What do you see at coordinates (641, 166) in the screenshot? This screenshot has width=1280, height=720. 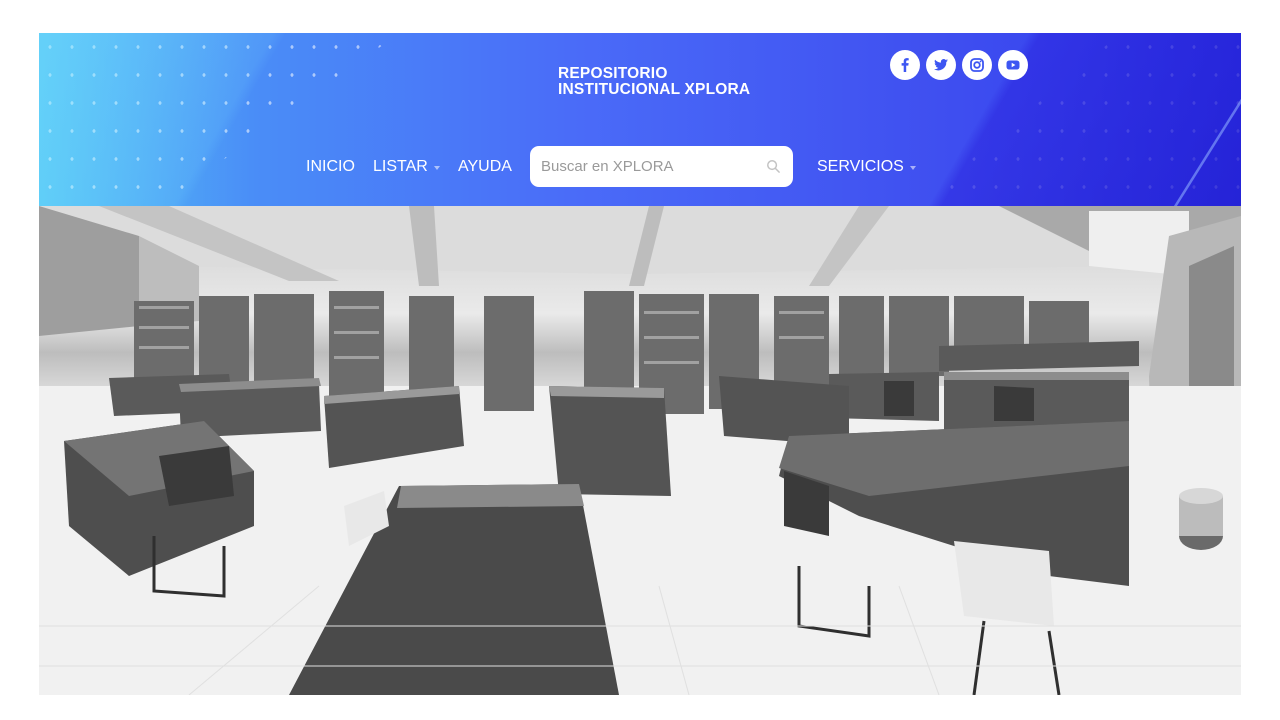 I see `search-input` at bounding box center [641, 166].